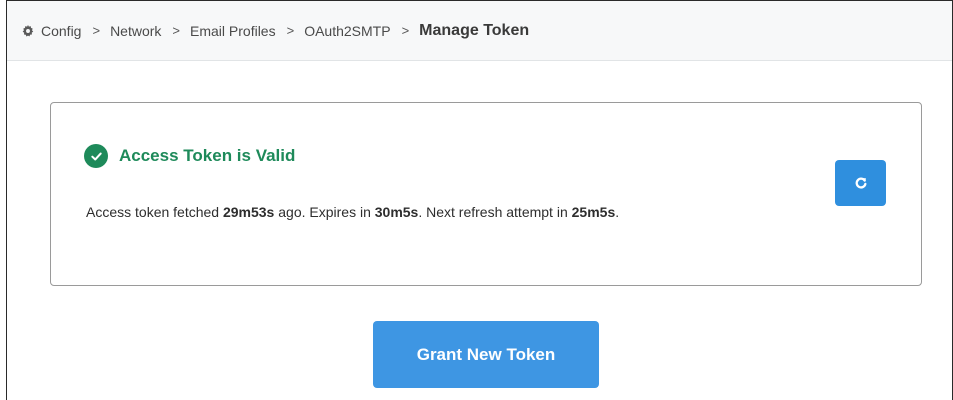 The width and height of the screenshot is (953, 400). I want to click on check-circle-icon, so click(96, 156).